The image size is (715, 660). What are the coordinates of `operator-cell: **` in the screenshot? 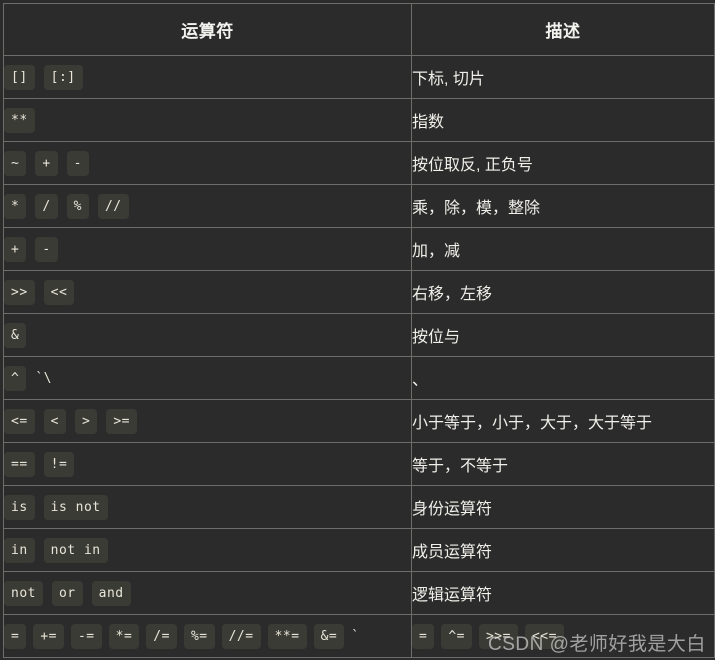 It's located at (207, 120).